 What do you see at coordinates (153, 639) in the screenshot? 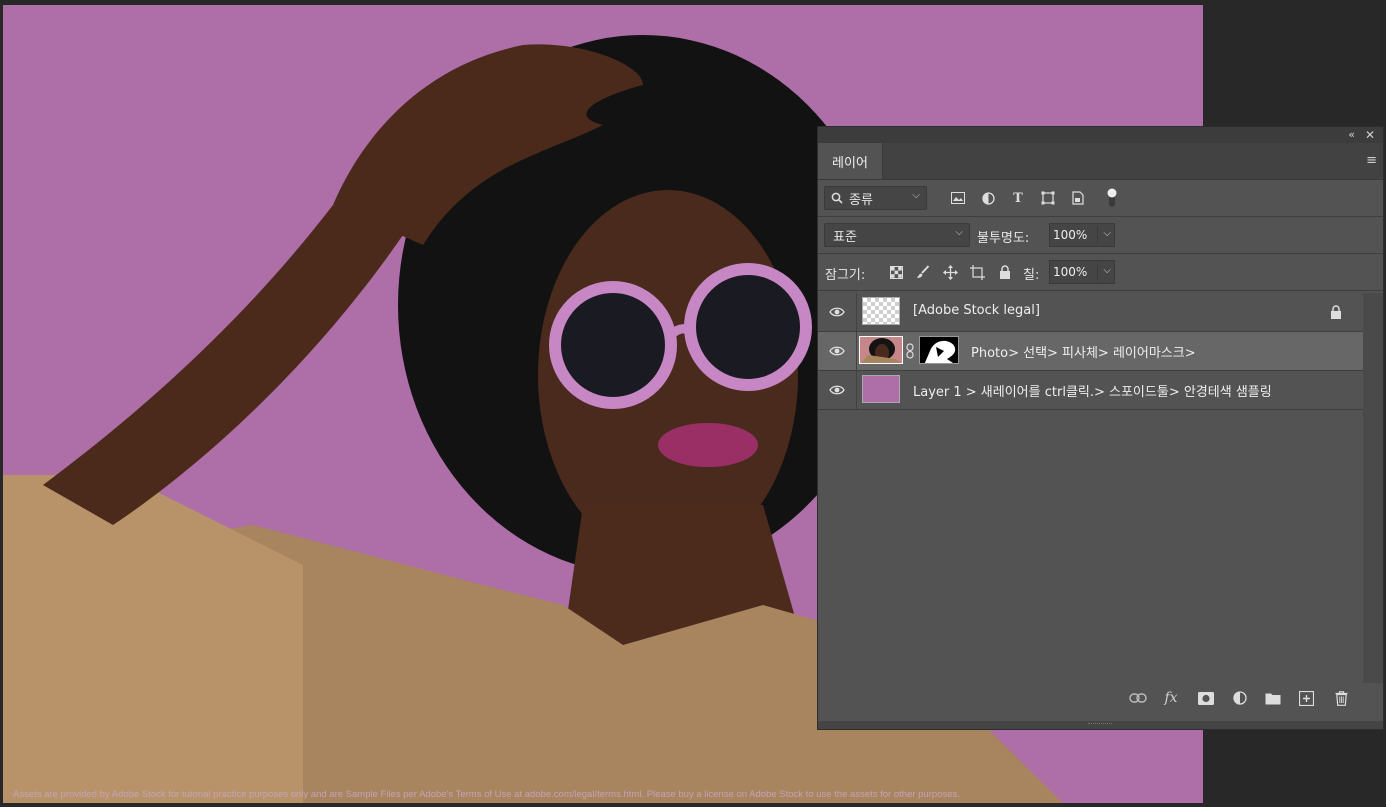
I see `sleeve` at bounding box center [153, 639].